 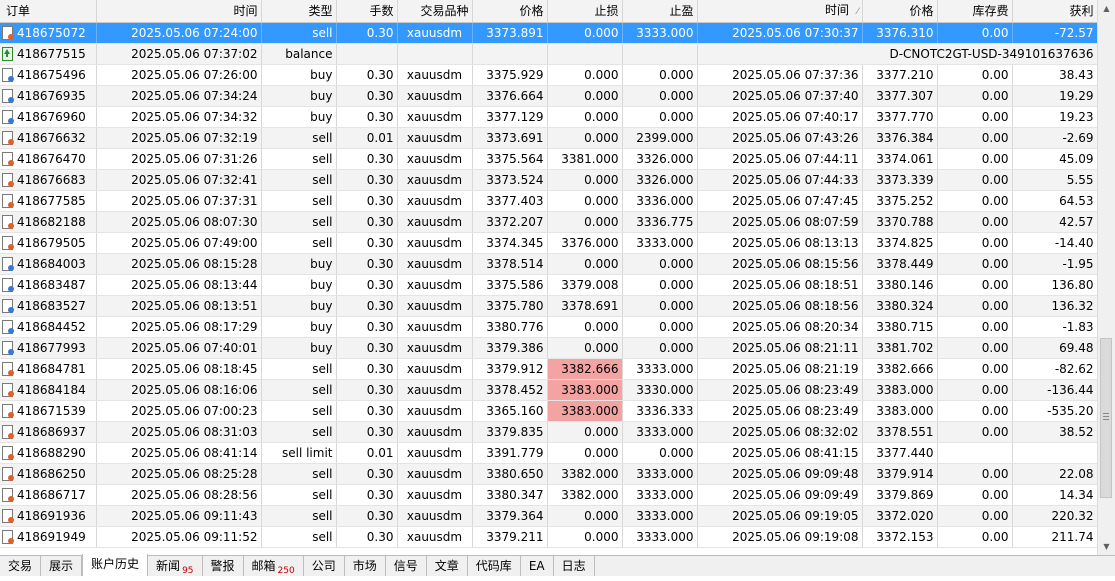 I want to click on col-header-order: 订单, so click(x=48, y=11).